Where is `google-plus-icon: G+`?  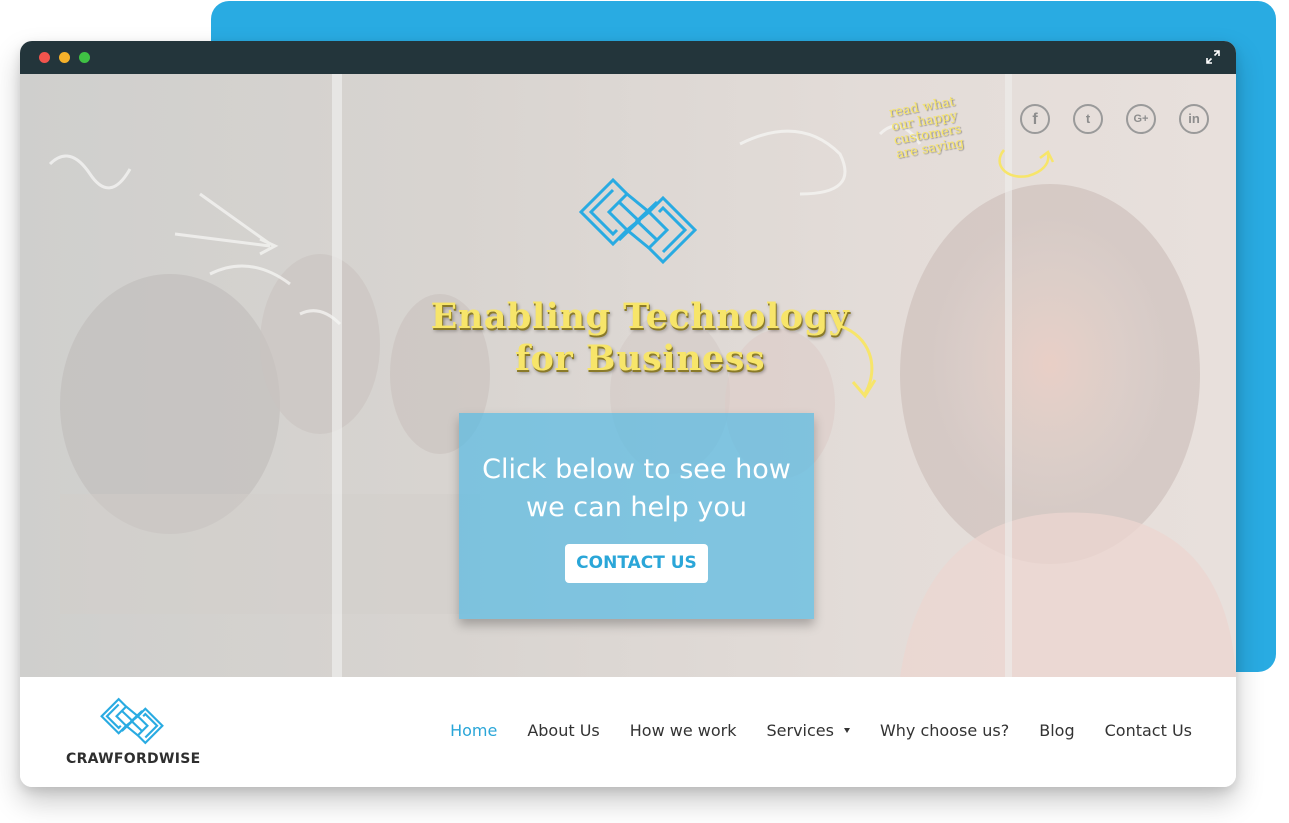 google-plus-icon: G+ is located at coordinates (1141, 119).